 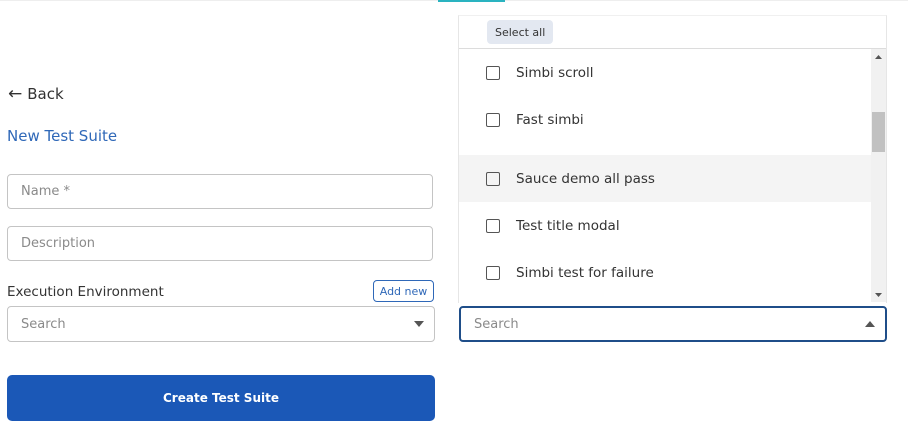 What do you see at coordinates (568, 225) in the screenshot?
I see `option-label: Test title modal` at bounding box center [568, 225].